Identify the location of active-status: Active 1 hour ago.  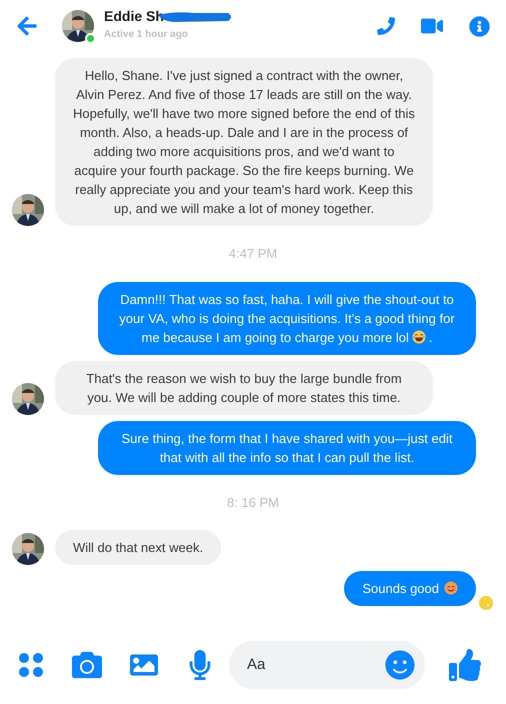
(146, 35).